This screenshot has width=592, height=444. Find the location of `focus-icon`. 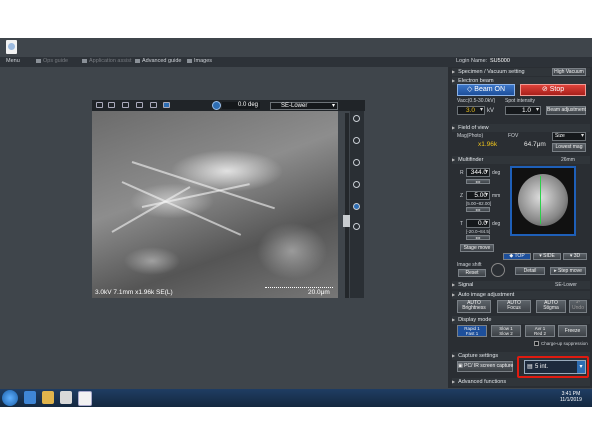

focus-icon is located at coordinates (356, 206).